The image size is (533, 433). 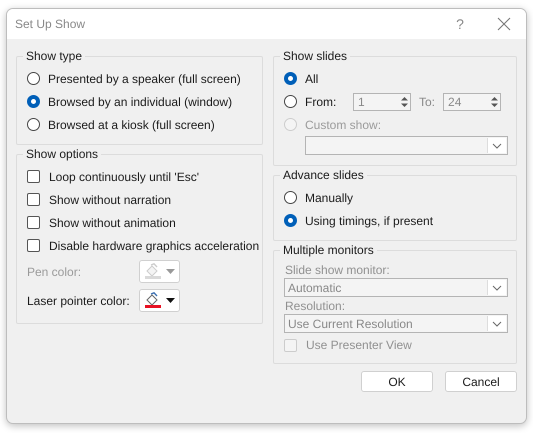 What do you see at coordinates (472, 101) in the screenshot?
I see `number-field: 24` at bounding box center [472, 101].